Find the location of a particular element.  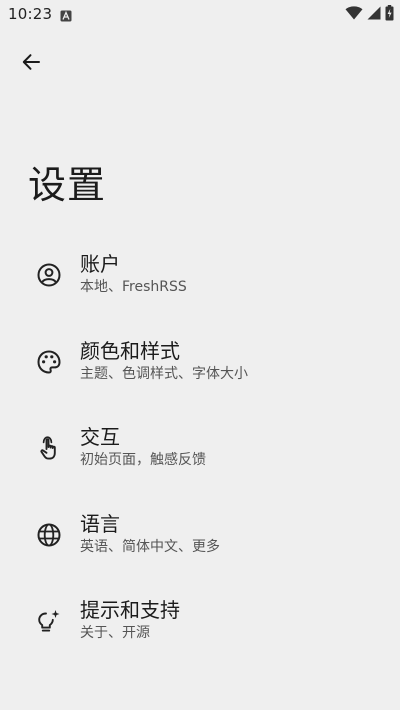

status-bar: 10:23 is located at coordinates (200, 14).